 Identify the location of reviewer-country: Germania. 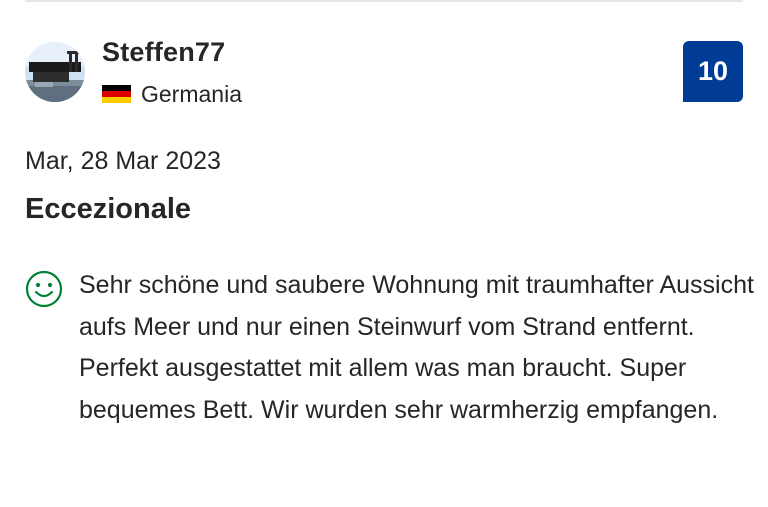
(172, 94).